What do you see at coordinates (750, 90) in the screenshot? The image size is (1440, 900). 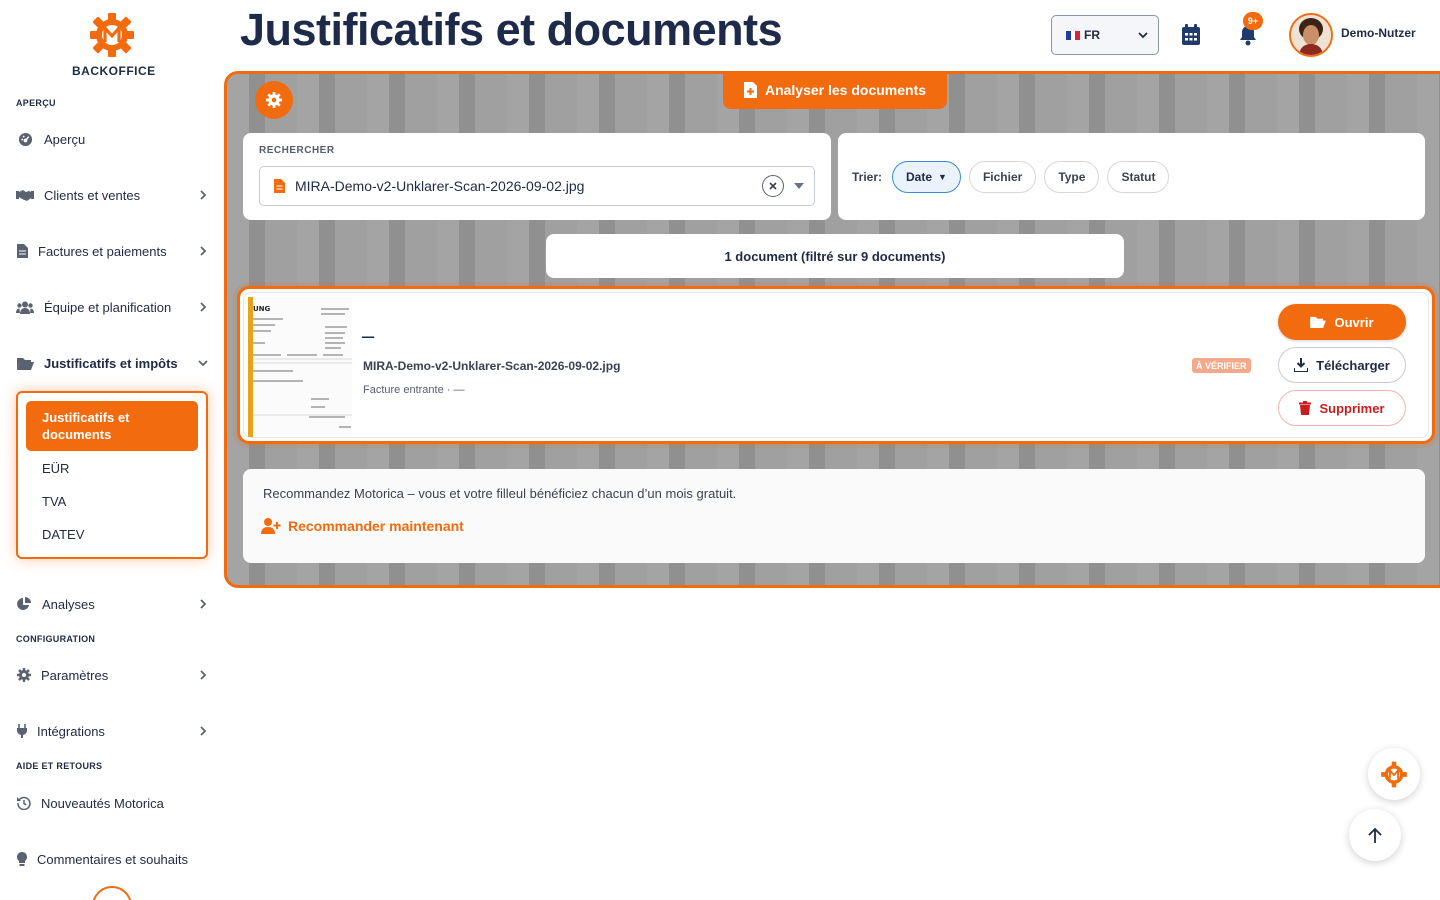 I see `file-plus-icon` at bounding box center [750, 90].